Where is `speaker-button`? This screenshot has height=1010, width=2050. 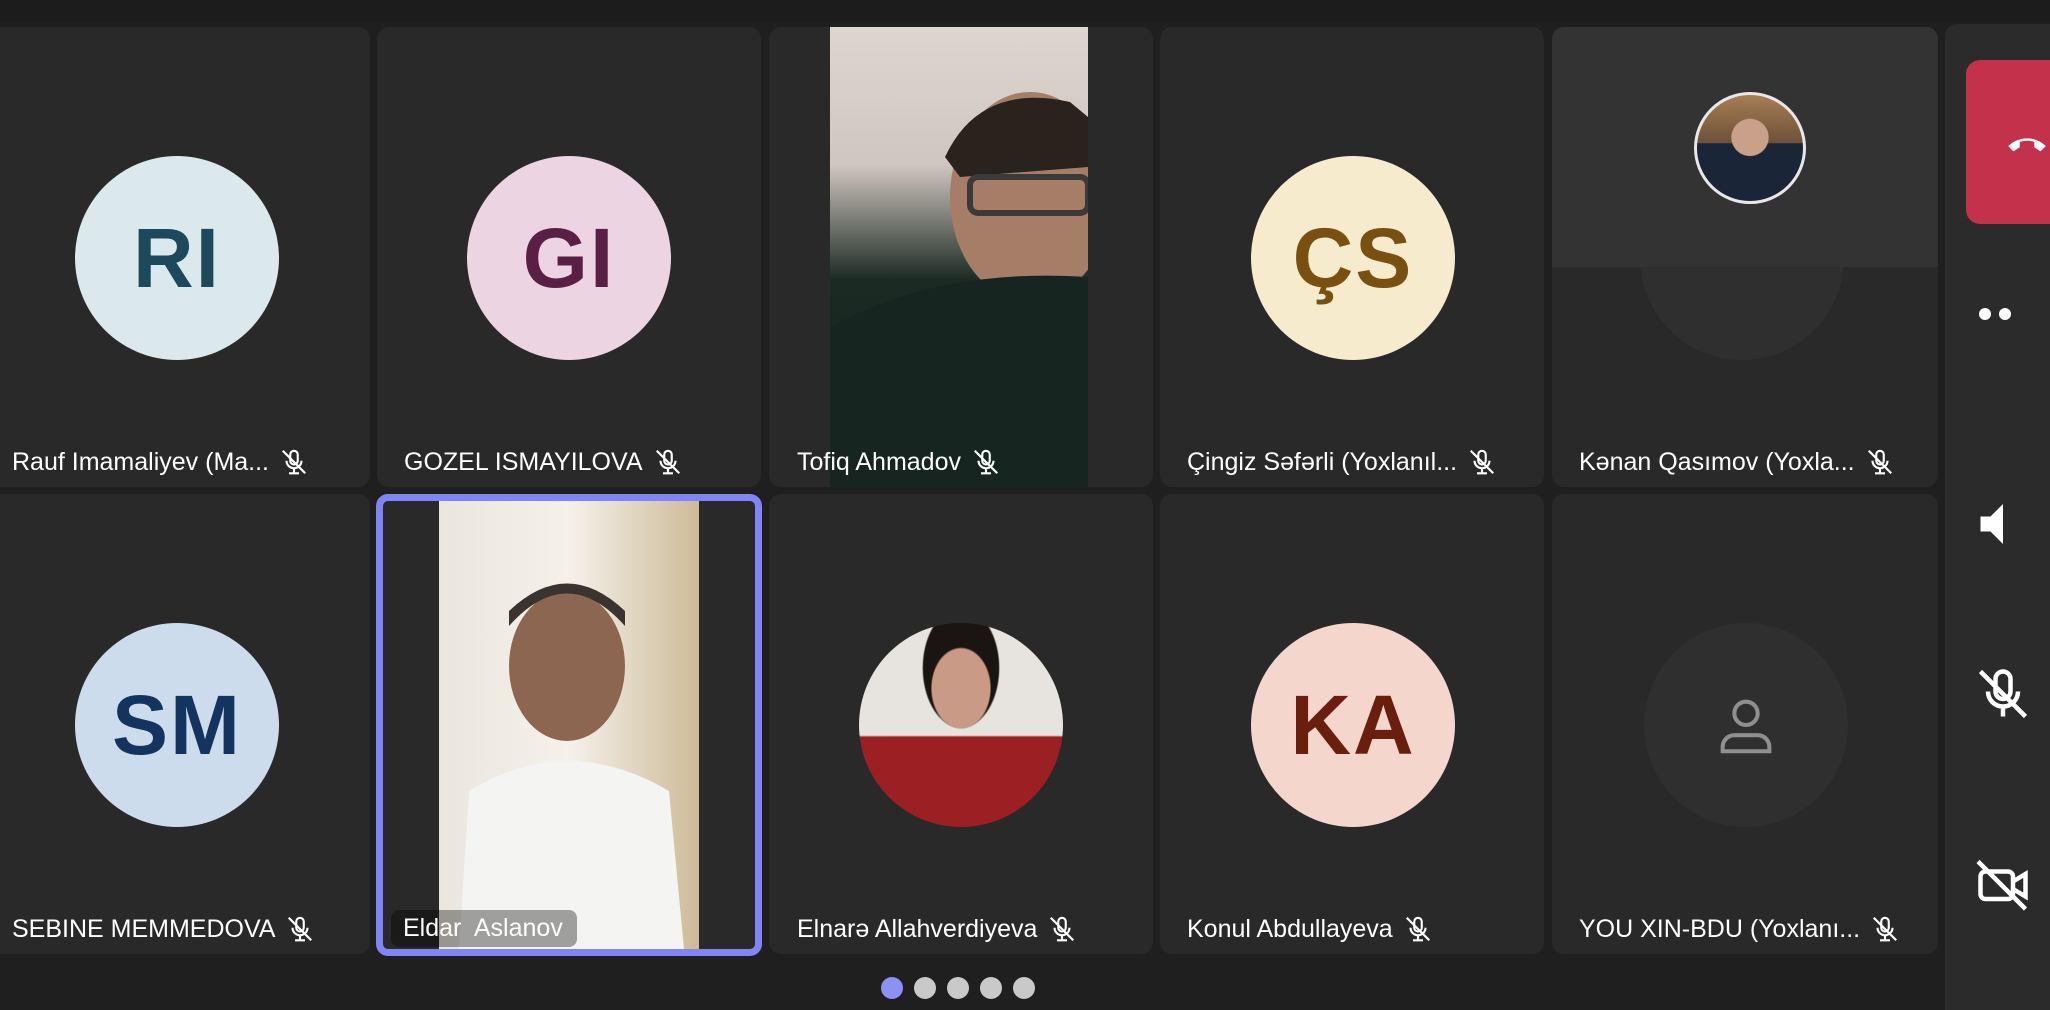 speaker-button is located at coordinates (2010, 531).